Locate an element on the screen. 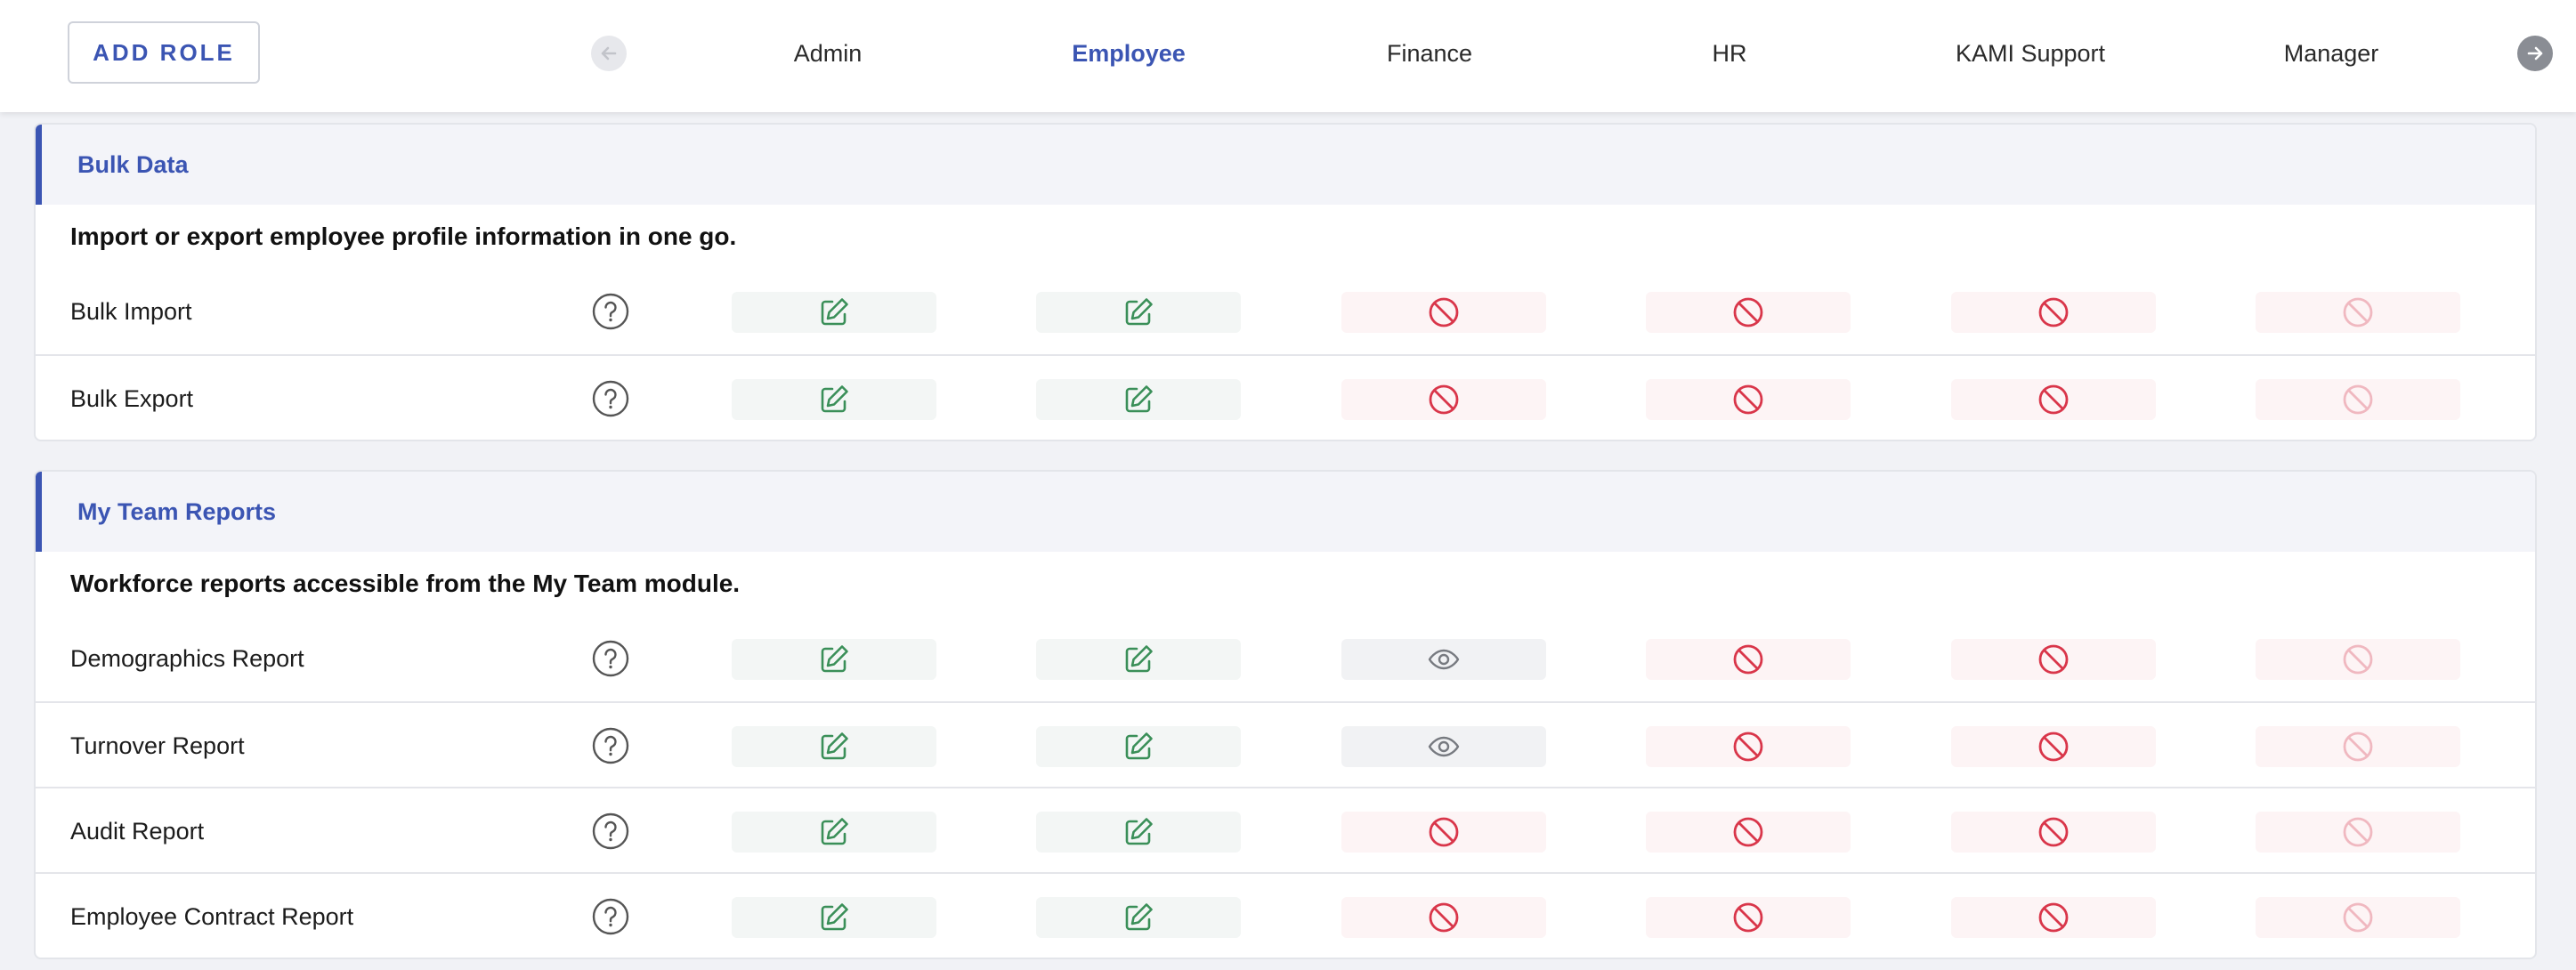 The height and width of the screenshot is (970, 2576). arrow-left-icon is located at coordinates (609, 53).